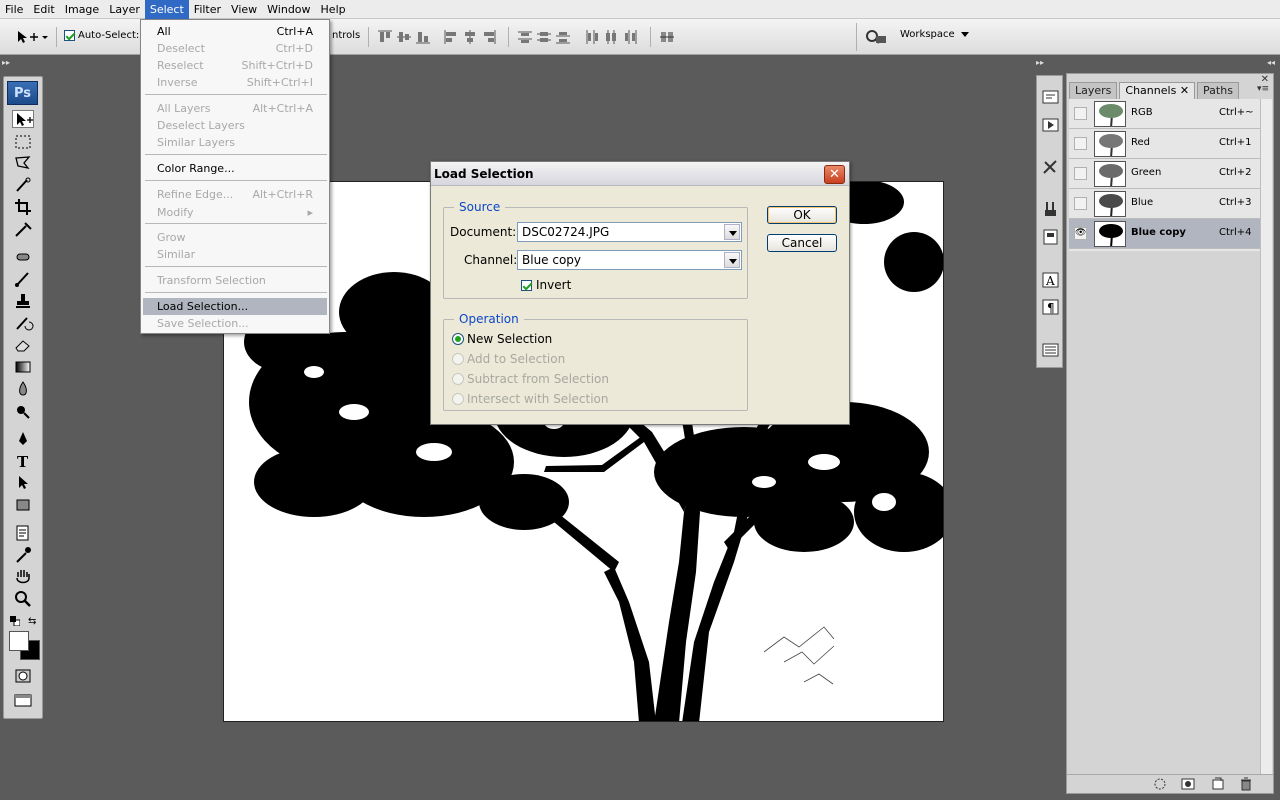 The height and width of the screenshot is (800, 1280). What do you see at coordinates (1050, 280) in the screenshot?
I see `character-panel-icon: A` at bounding box center [1050, 280].